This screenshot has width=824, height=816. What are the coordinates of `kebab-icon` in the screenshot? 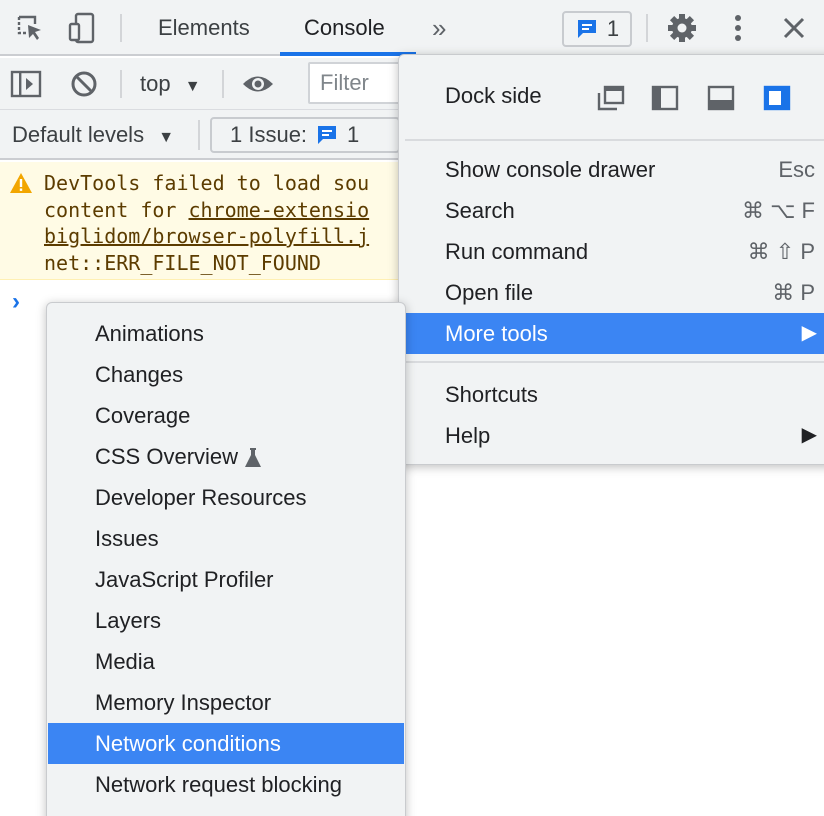 It's located at (738, 28).